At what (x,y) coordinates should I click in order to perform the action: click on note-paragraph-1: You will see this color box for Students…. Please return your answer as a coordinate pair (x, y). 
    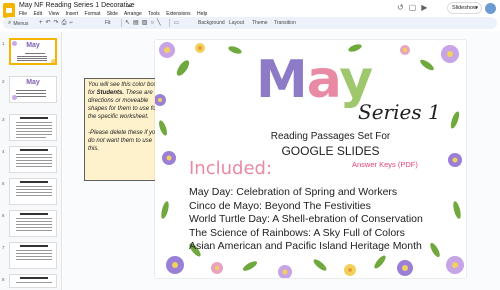
    Looking at the image, I should click on (123, 101).